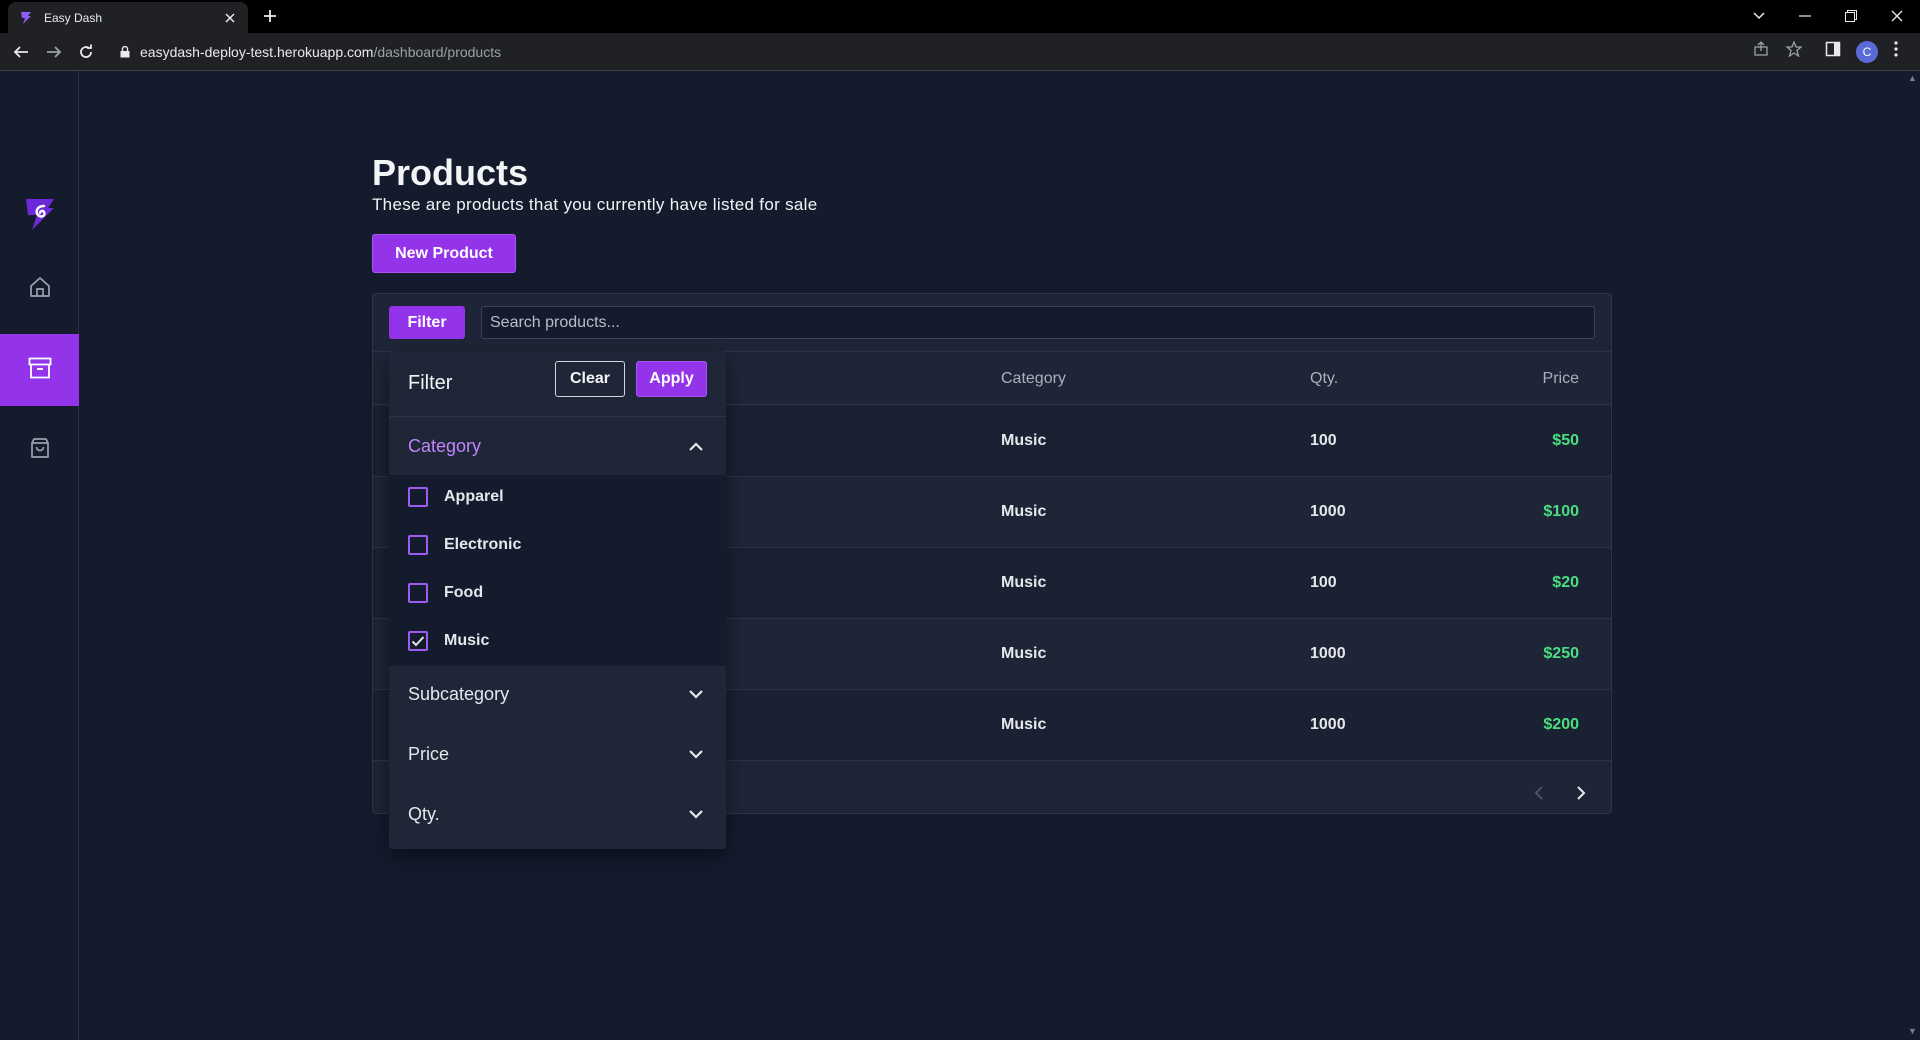  Describe the element at coordinates (1805, 16) in the screenshot. I see `minimize-icon` at that location.